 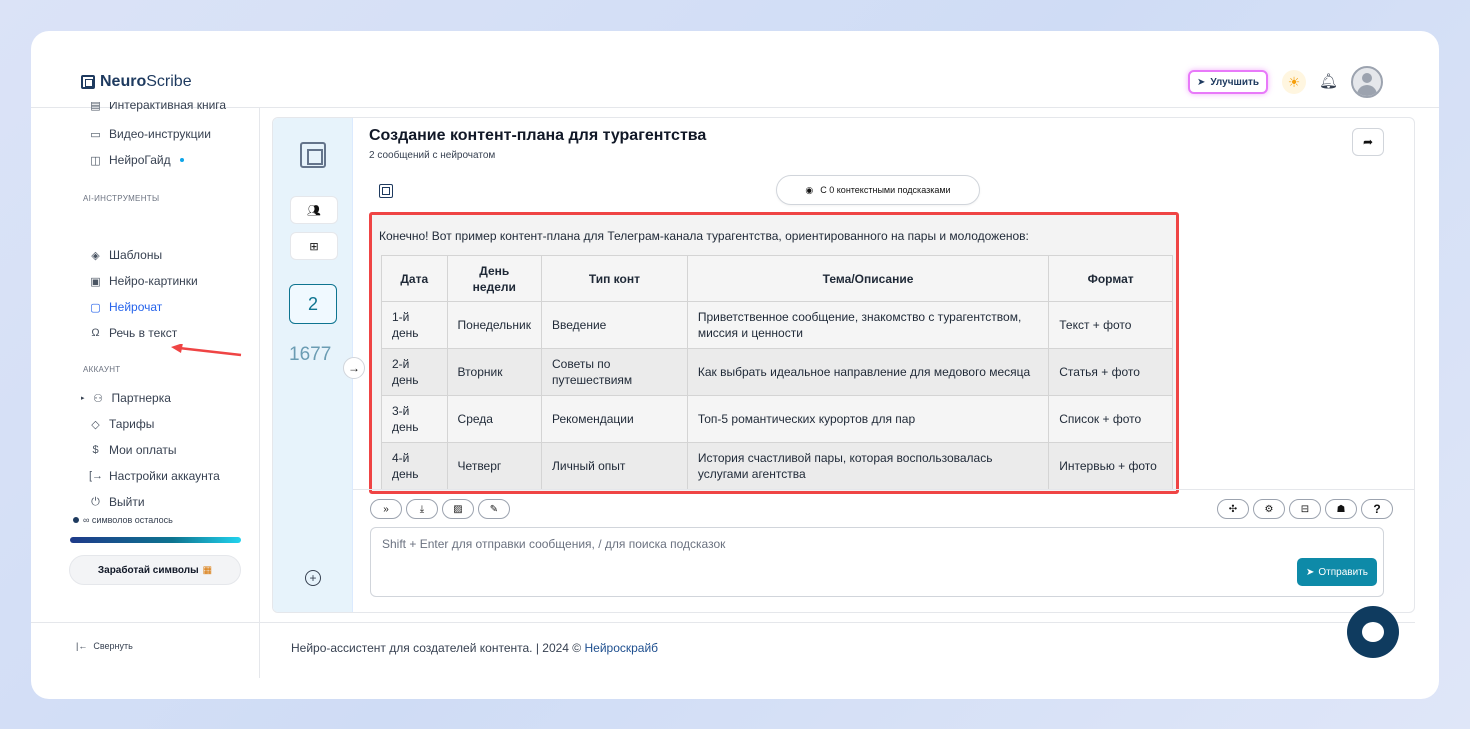 What do you see at coordinates (414, 278) in the screenshot?
I see `header-date: Дата` at bounding box center [414, 278].